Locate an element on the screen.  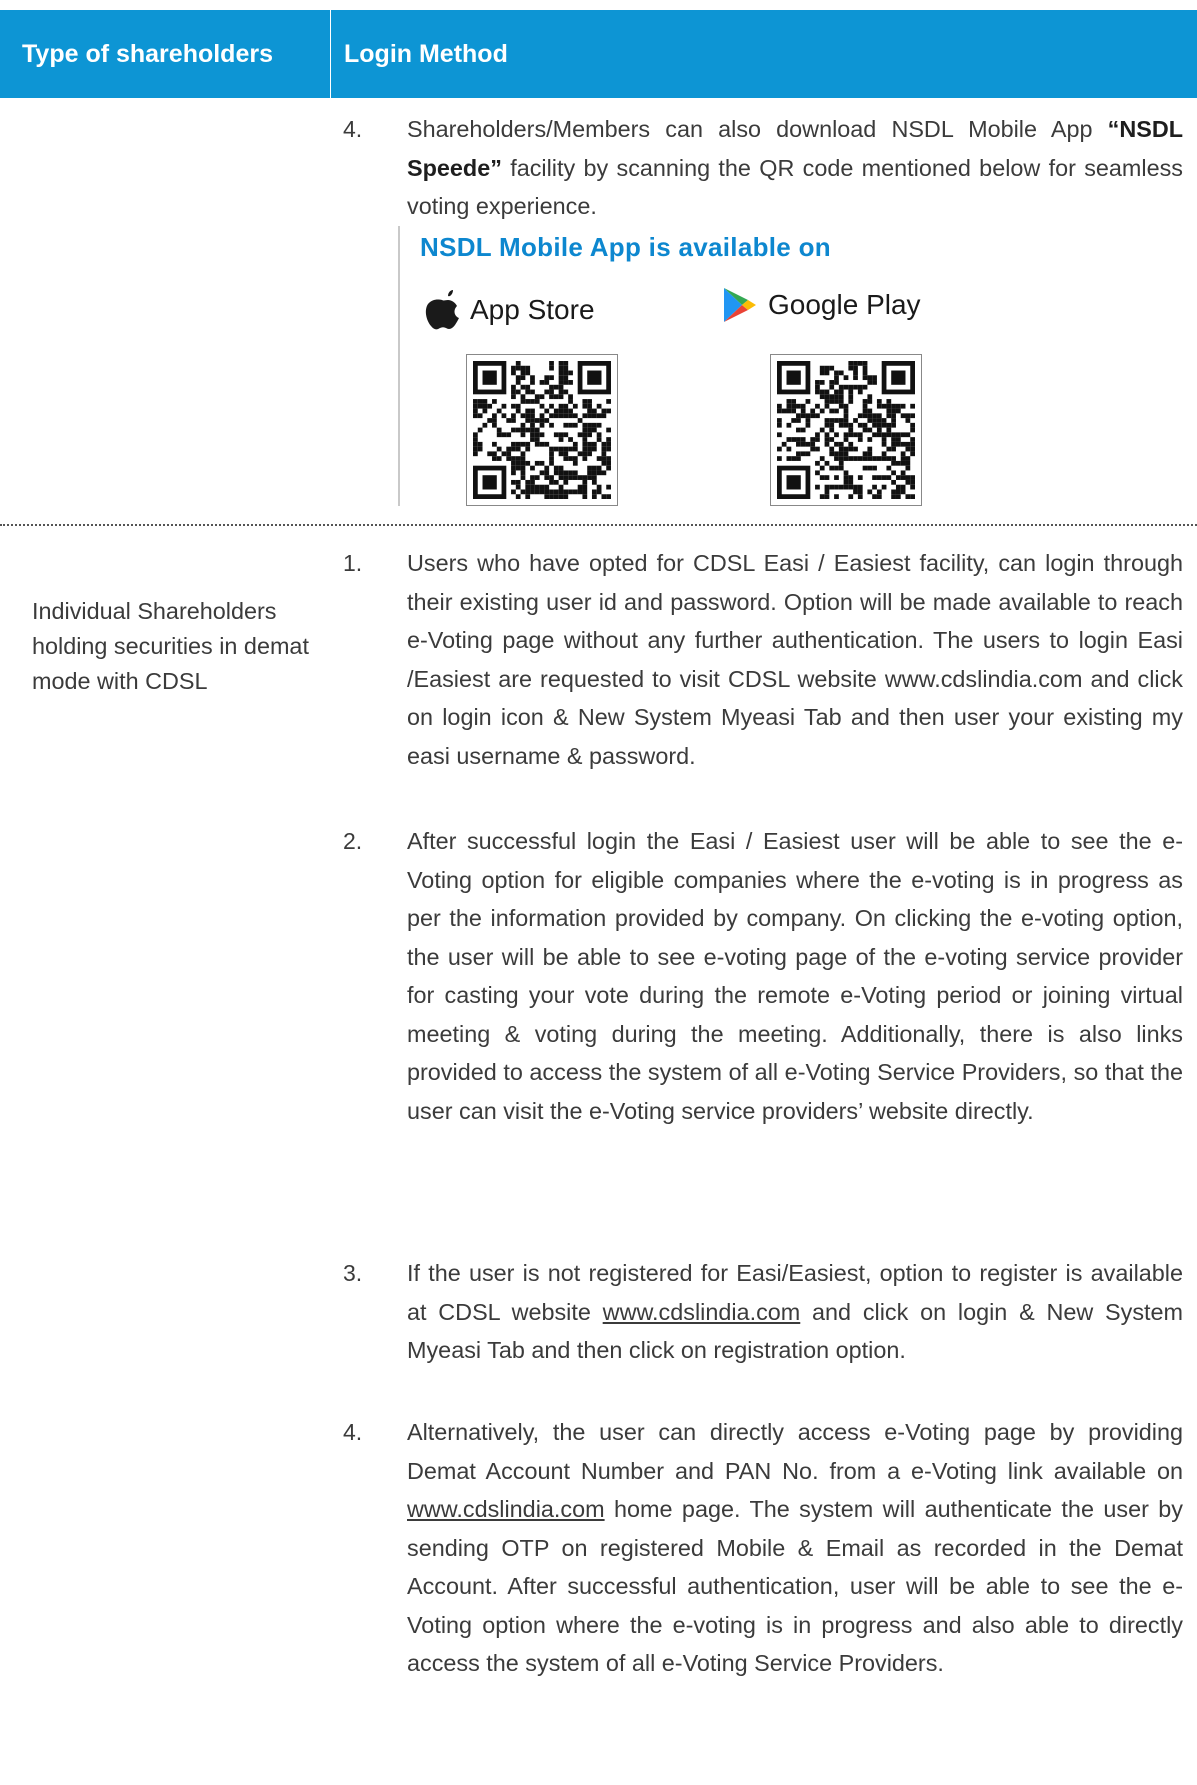
header-divider is located at coordinates (330, 54).